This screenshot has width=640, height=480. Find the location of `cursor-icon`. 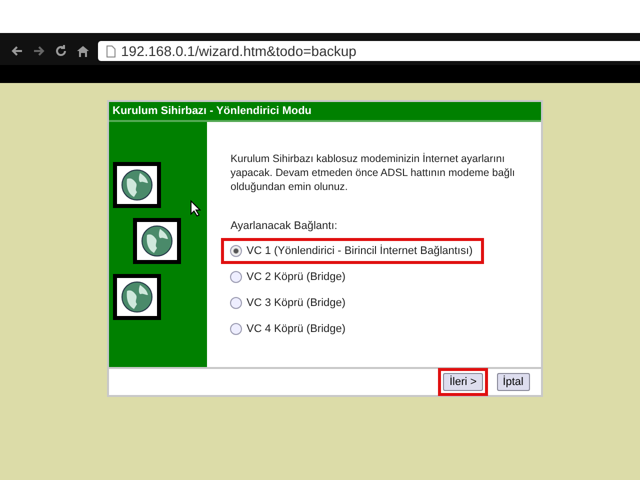

cursor-icon is located at coordinates (195, 208).